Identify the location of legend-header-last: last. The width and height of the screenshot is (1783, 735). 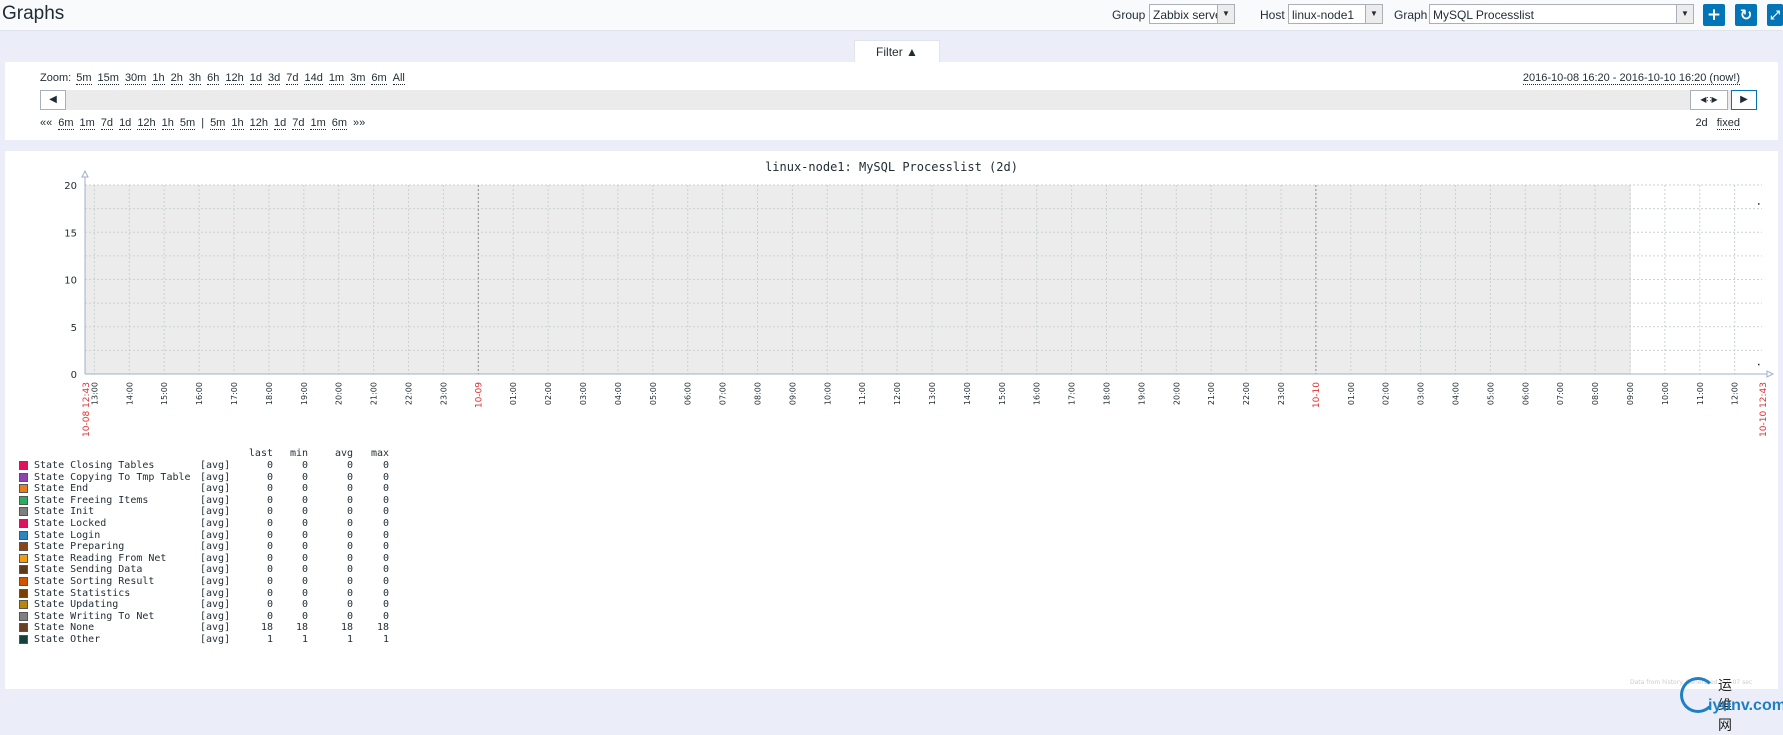
(260, 453).